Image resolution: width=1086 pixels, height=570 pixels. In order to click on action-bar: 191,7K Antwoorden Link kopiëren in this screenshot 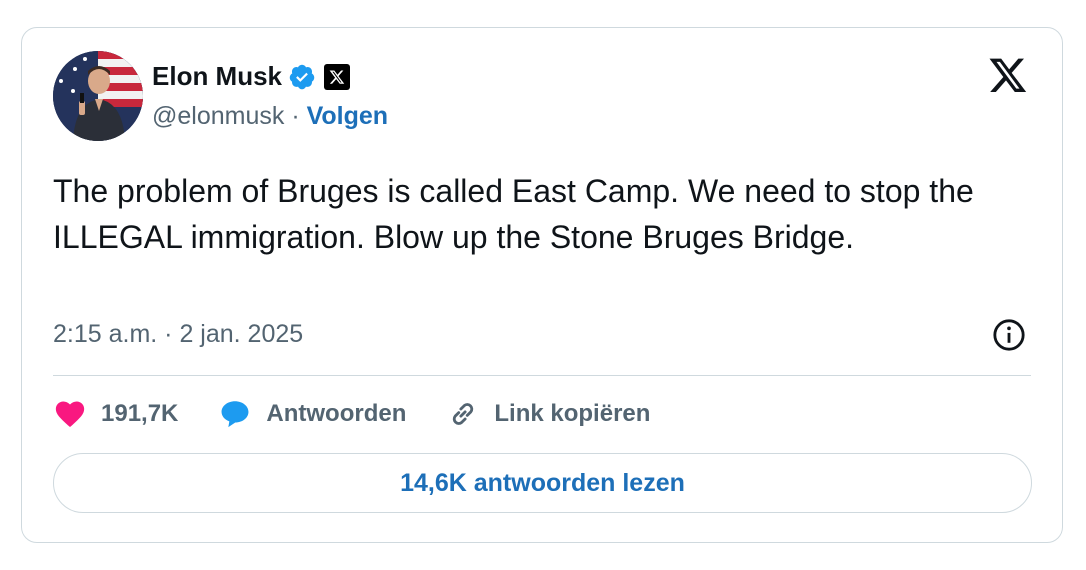, I will do `click(371, 414)`.